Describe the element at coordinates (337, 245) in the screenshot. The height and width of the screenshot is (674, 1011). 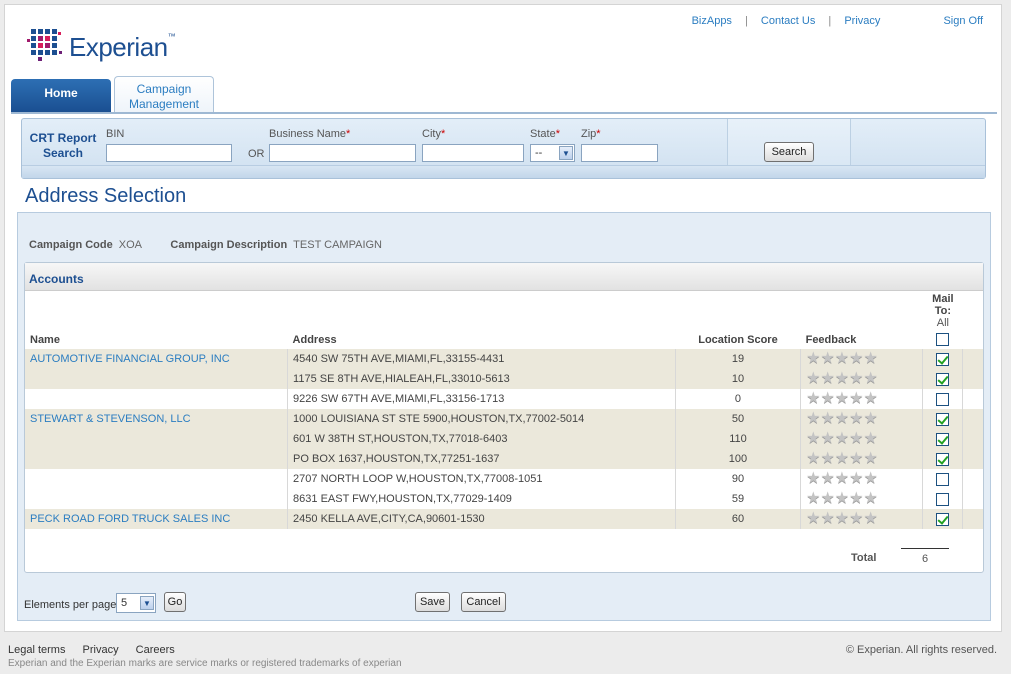
I see `campaign-desc-value: TEST CAMPAIGN` at that location.